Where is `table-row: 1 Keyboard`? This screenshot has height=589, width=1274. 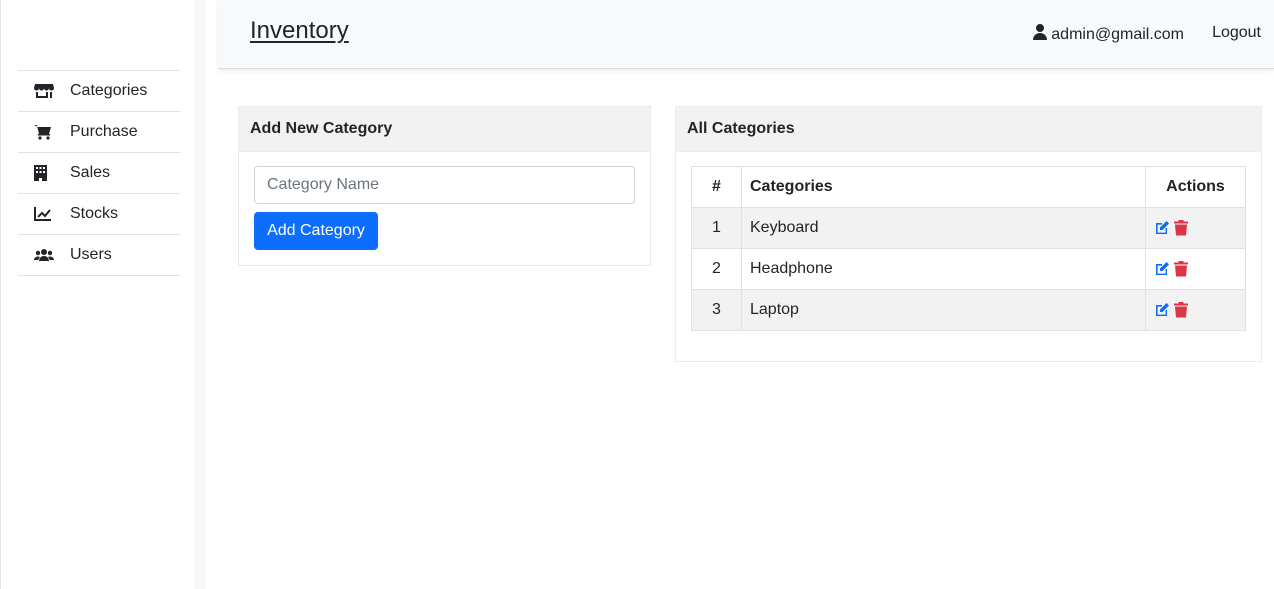
table-row: 1 Keyboard is located at coordinates (968, 228).